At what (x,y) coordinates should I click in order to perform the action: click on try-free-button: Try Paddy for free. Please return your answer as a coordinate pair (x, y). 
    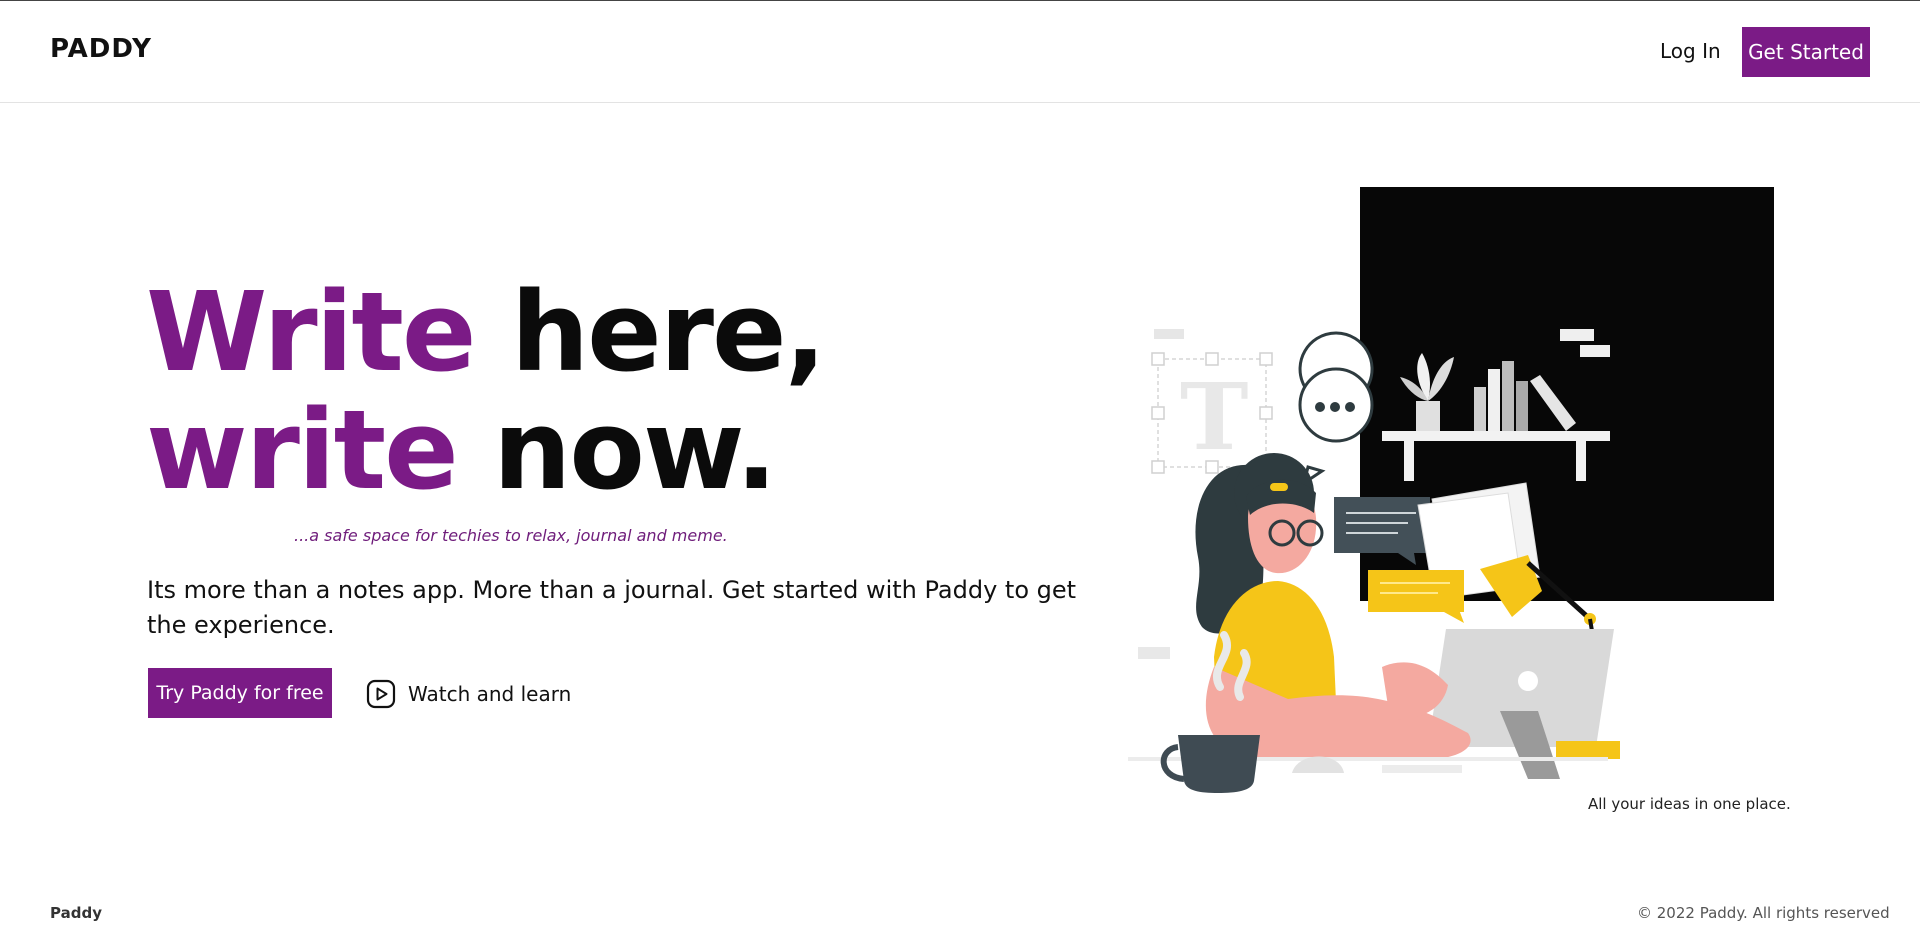
    Looking at the image, I should click on (240, 693).